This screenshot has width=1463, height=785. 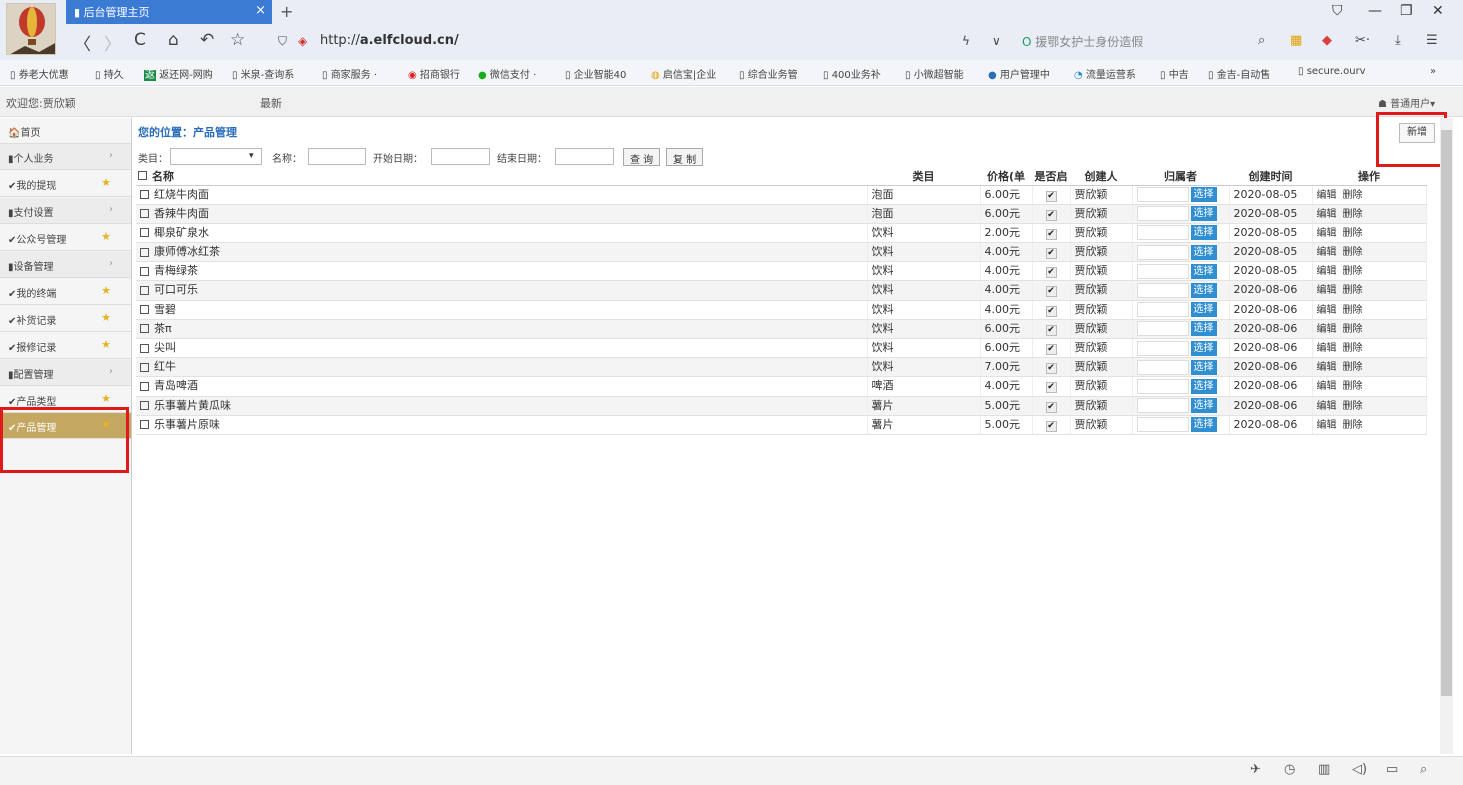 What do you see at coordinates (1180, 177) in the screenshot?
I see `owner-column-header: 归属者` at bounding box center [1180, 177].